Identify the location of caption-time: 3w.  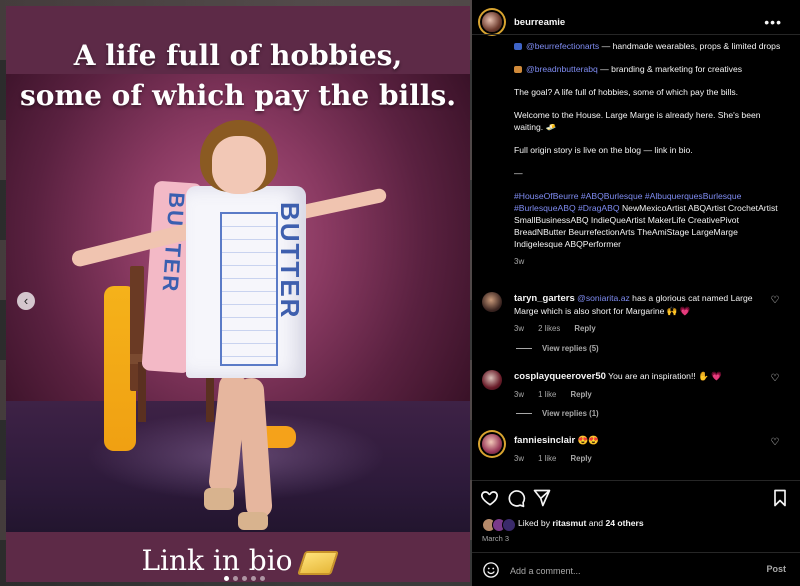
(519, 261).